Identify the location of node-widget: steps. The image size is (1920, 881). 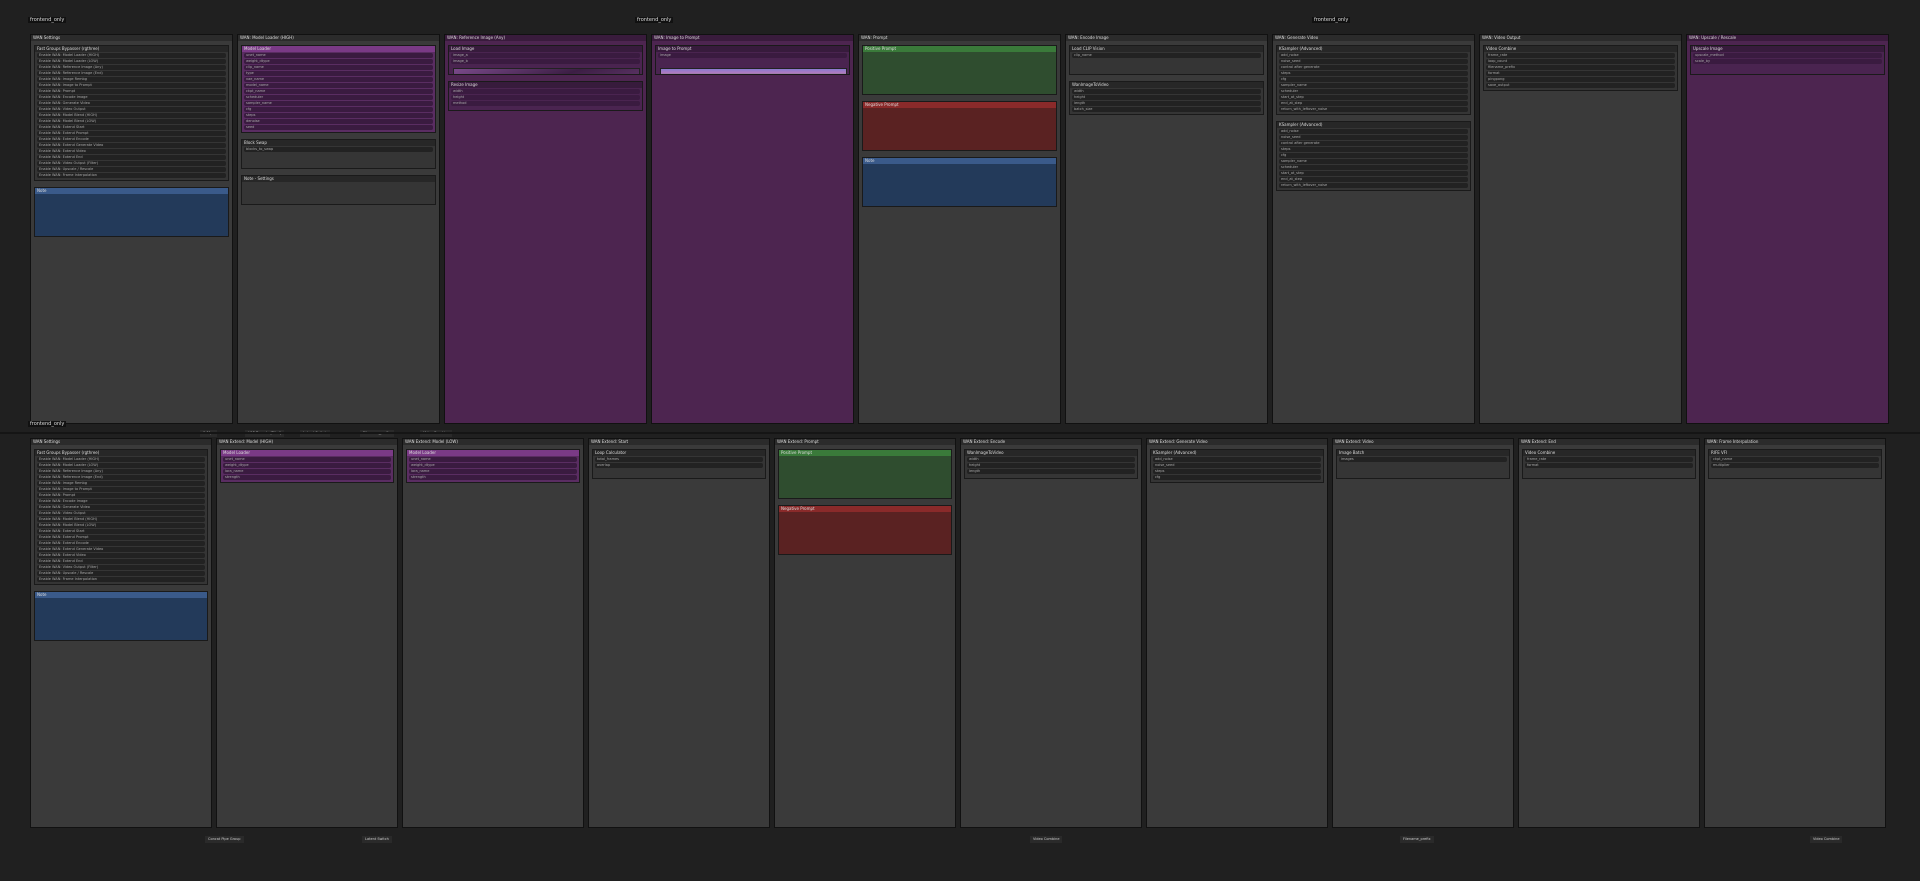
(1237, 471).